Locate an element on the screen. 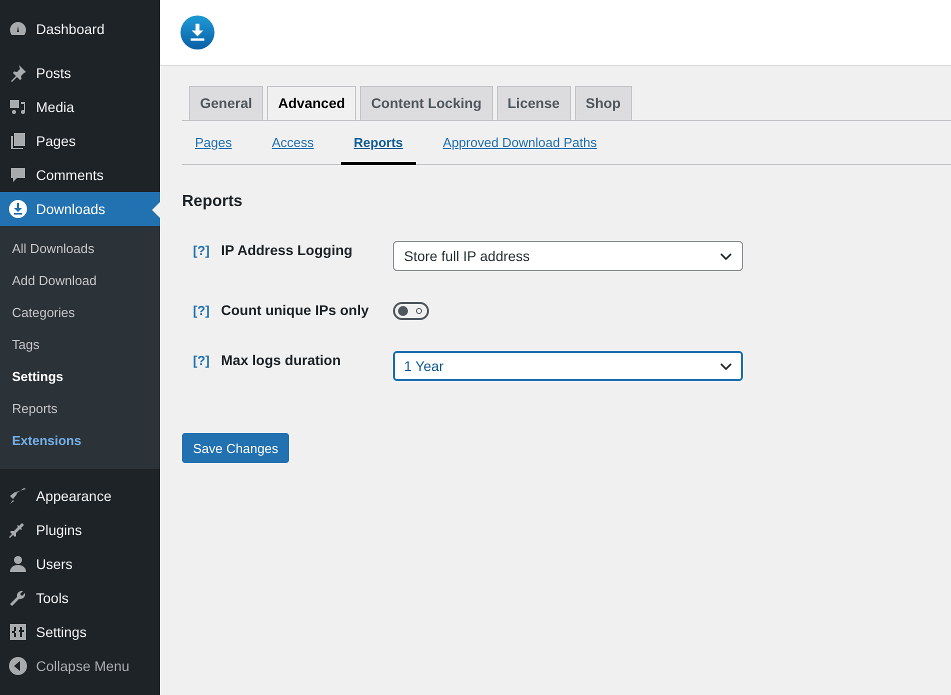  setting-label: Count unique IPs only is located at coordinates (295, 310).